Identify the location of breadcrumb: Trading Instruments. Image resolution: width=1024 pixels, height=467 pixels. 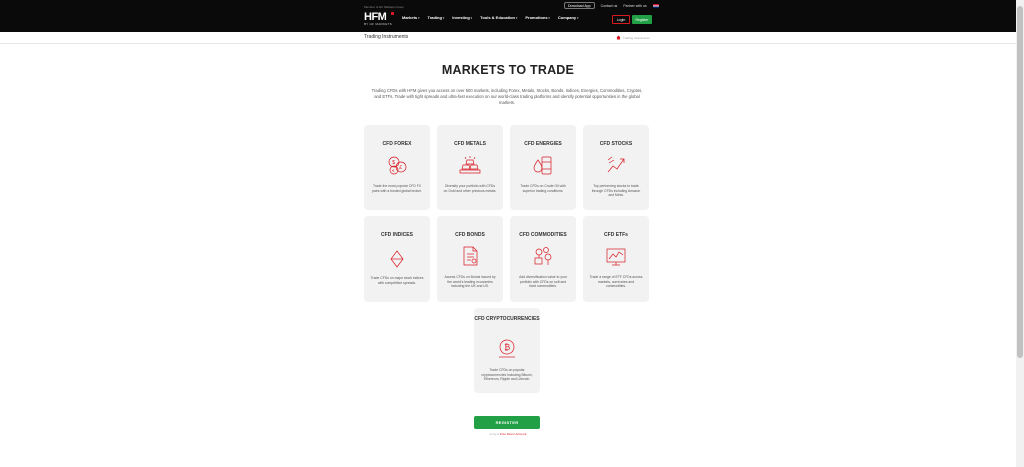
(633, 37).